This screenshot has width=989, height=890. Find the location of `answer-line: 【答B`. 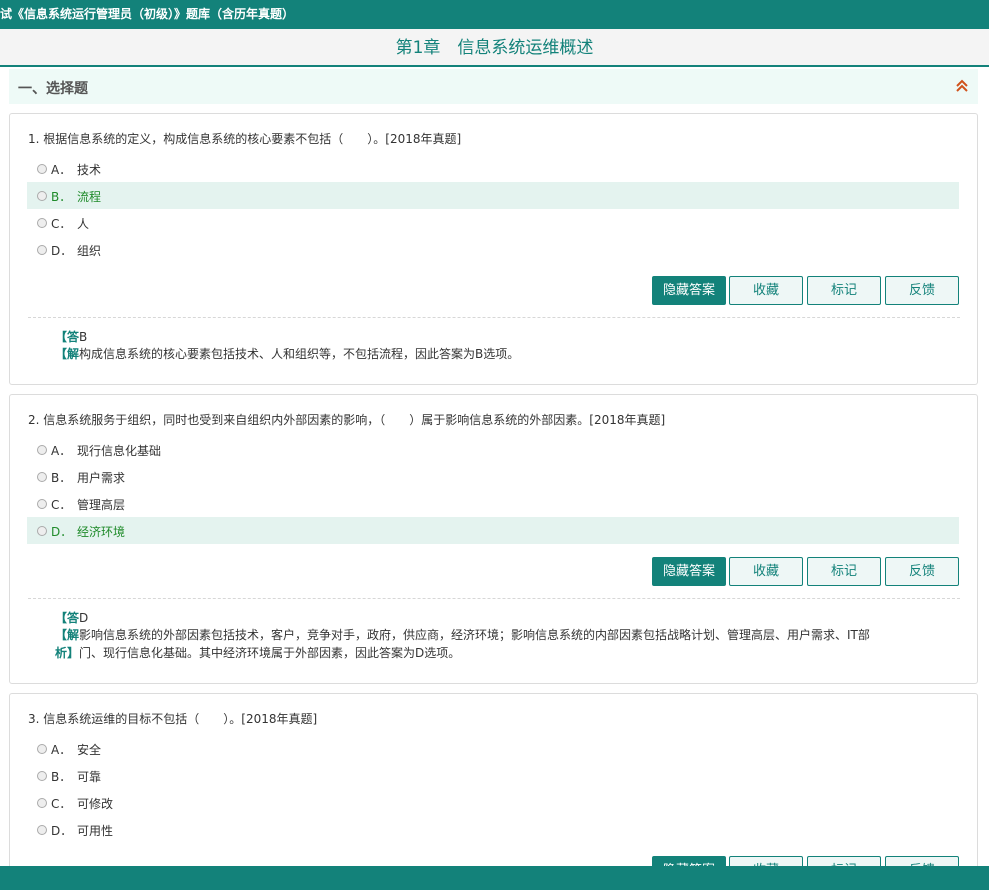

answer-line: 【答B is located at coordinates (495, 337).